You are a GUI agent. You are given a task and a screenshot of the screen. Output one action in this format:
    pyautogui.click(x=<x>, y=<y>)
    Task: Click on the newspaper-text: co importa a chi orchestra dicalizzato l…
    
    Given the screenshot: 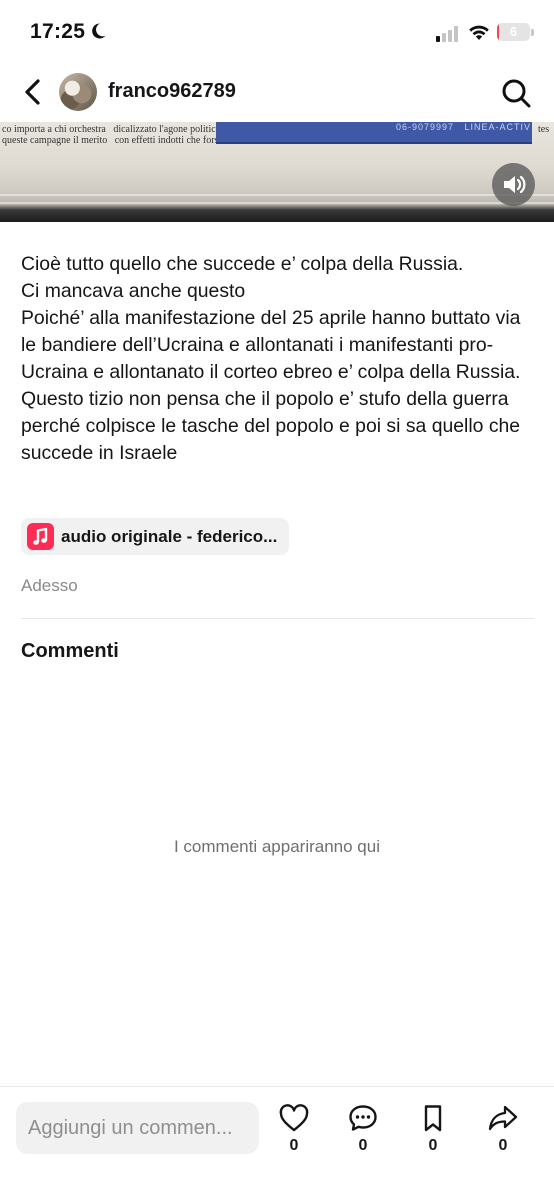 What is the action you would take?
    pyautogui.click(x=112, y=135)
    